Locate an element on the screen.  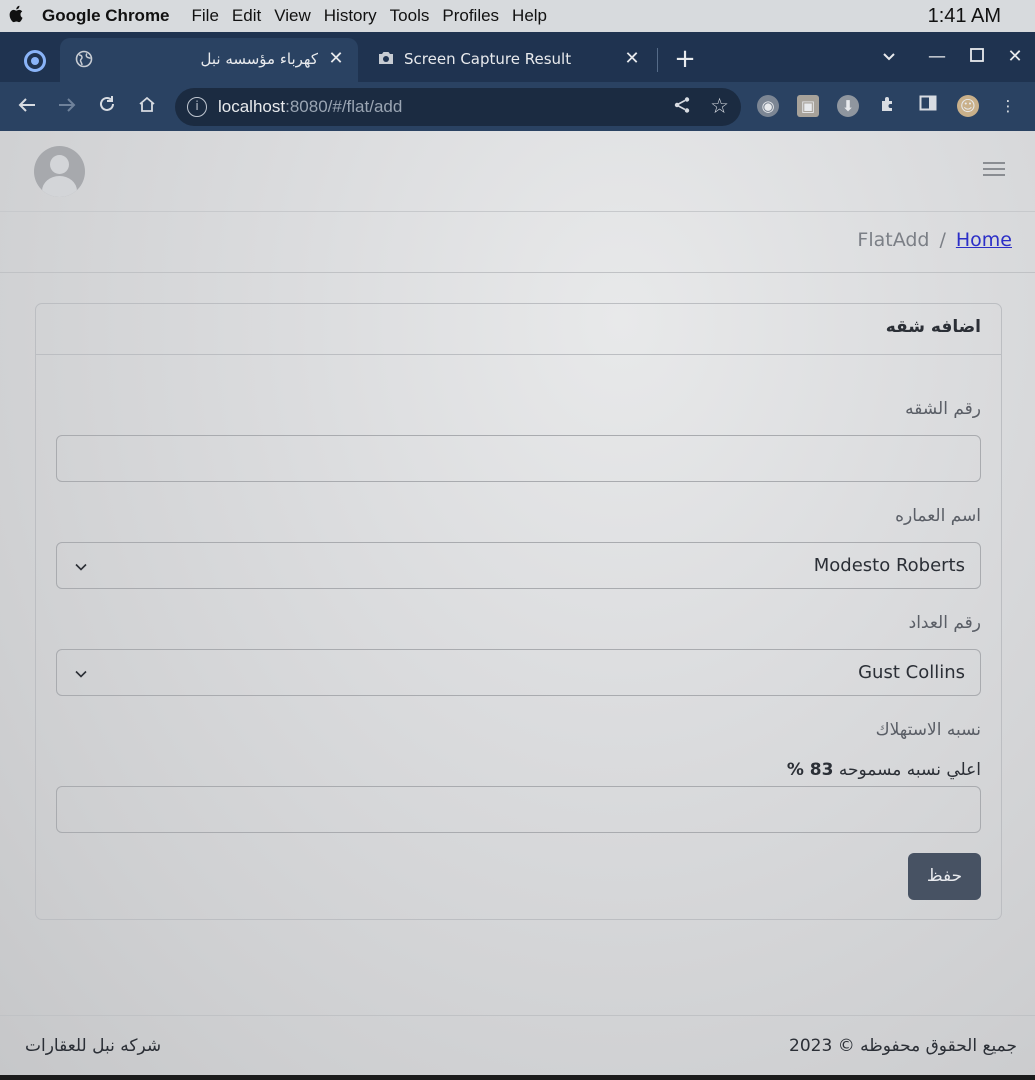
breadcrumb: FlatAdd / Home is located at coordinates (517, 242).